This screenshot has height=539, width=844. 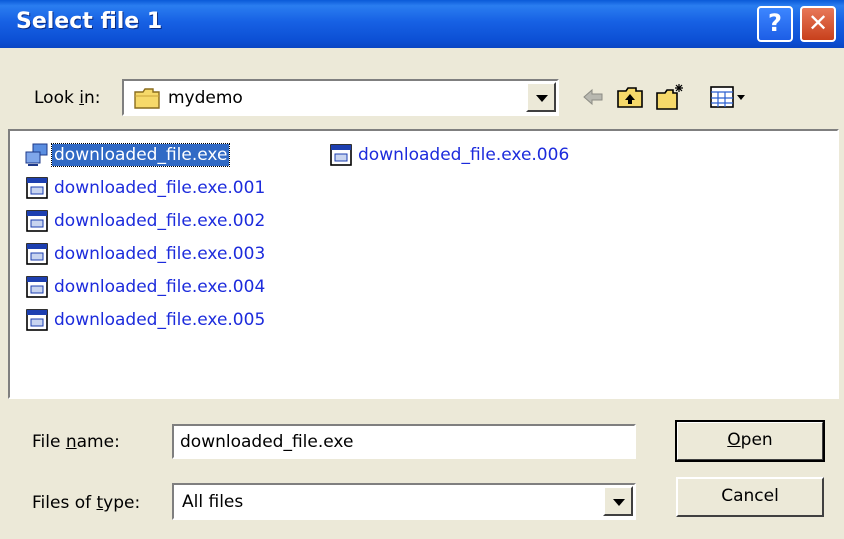 I want to click on file-name: downloaded_file.exe, so click(x=140, y=155).